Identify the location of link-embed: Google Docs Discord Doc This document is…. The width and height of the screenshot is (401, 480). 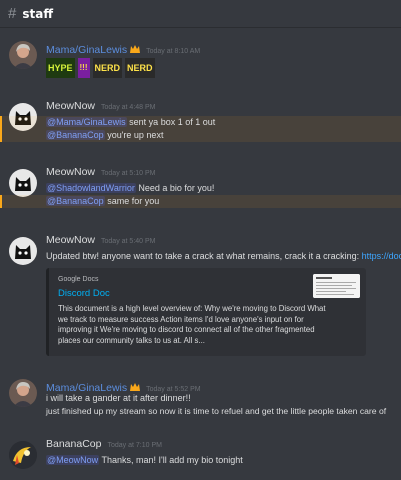
(206, 312).